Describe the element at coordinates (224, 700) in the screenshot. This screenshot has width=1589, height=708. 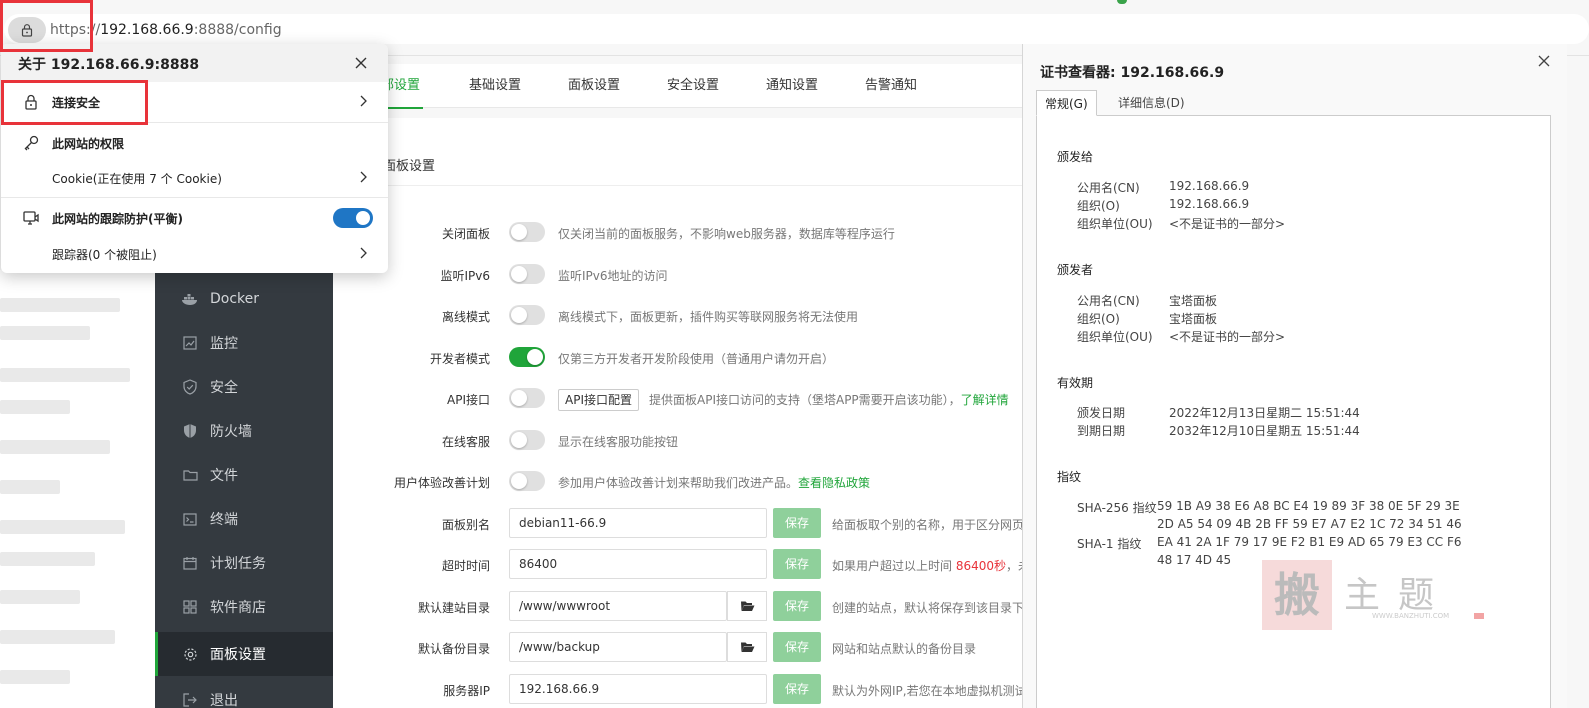
I see `sidebar-item-label: 退出` at that location.